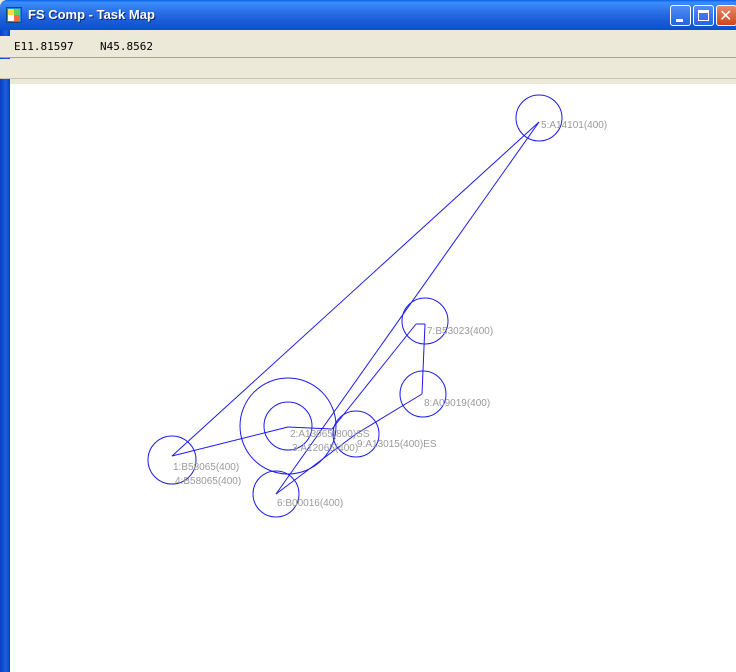 Image resolution: width=736 pixels, height=672 pixels. What do you see at coordinates (680, 15) in the screenshot?
I see `minimize-button` at bounding box center [680, 15].